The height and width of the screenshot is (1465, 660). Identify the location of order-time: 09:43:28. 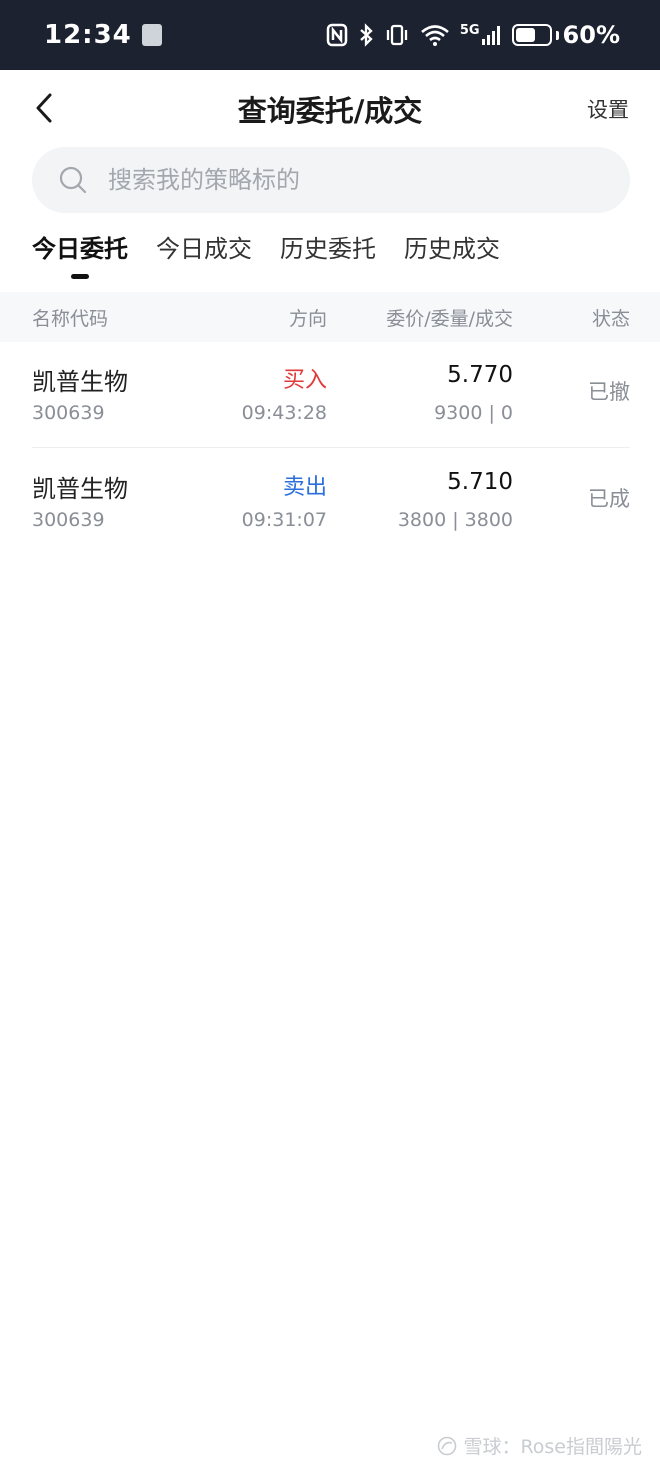
(284, 413).